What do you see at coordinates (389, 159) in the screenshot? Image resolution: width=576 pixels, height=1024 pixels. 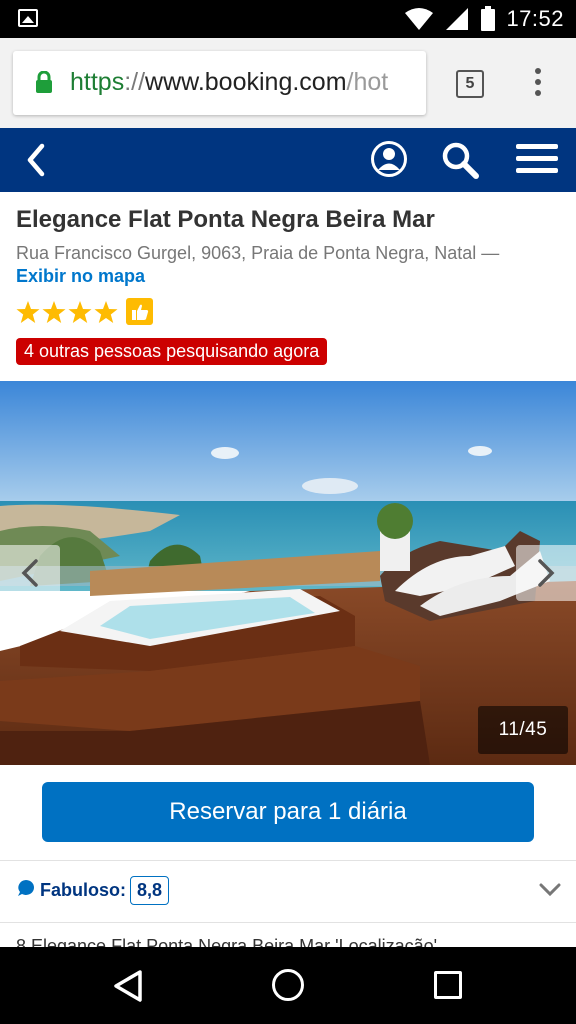 I see `account-icon` at bounding box center [389, 159].